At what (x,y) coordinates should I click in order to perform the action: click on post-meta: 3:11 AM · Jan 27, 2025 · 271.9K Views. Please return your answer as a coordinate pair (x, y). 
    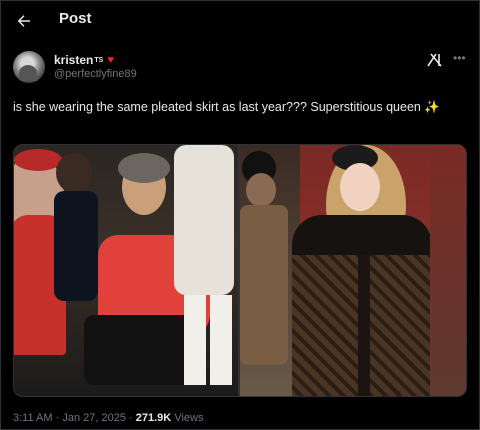
    Looking at the image, I should click on (108, 418).